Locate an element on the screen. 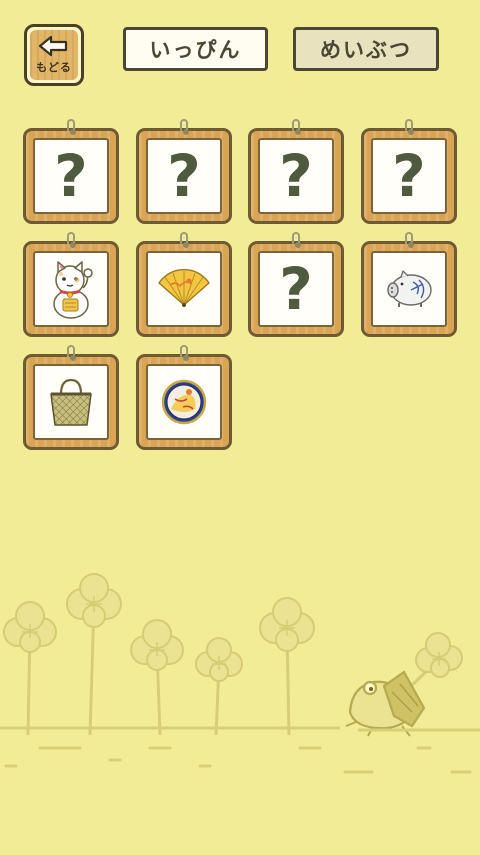  ground-line is located at coordinates (240, 729).